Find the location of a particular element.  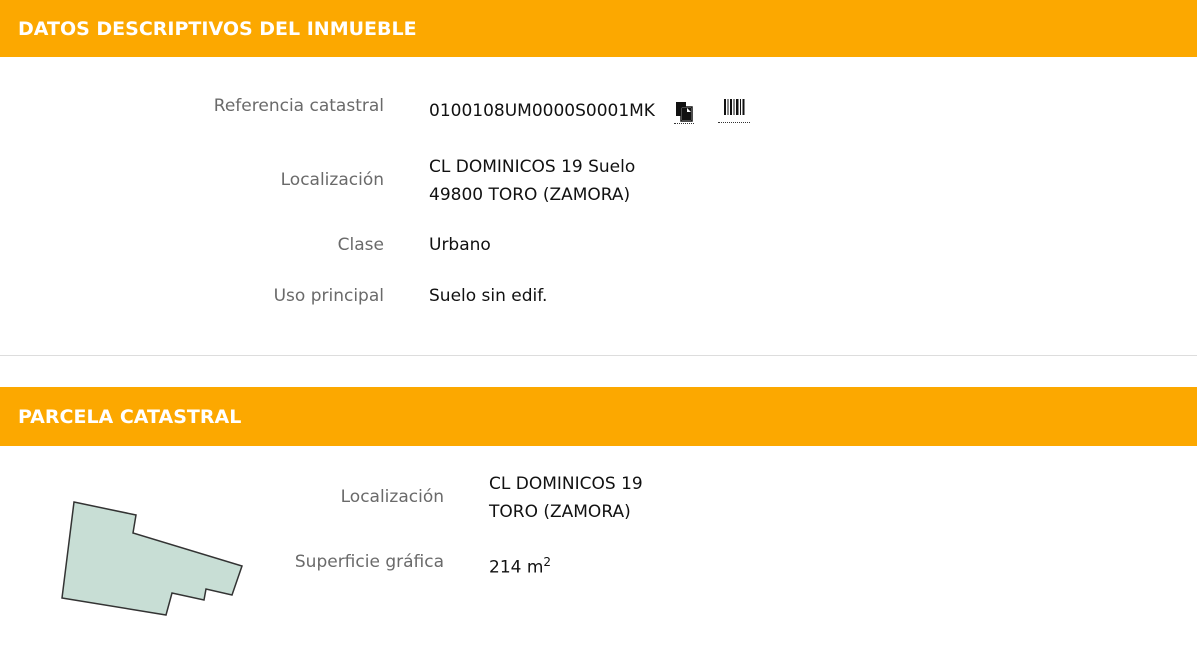

localizacion-label: Localización is located at coordinates (332, 180).